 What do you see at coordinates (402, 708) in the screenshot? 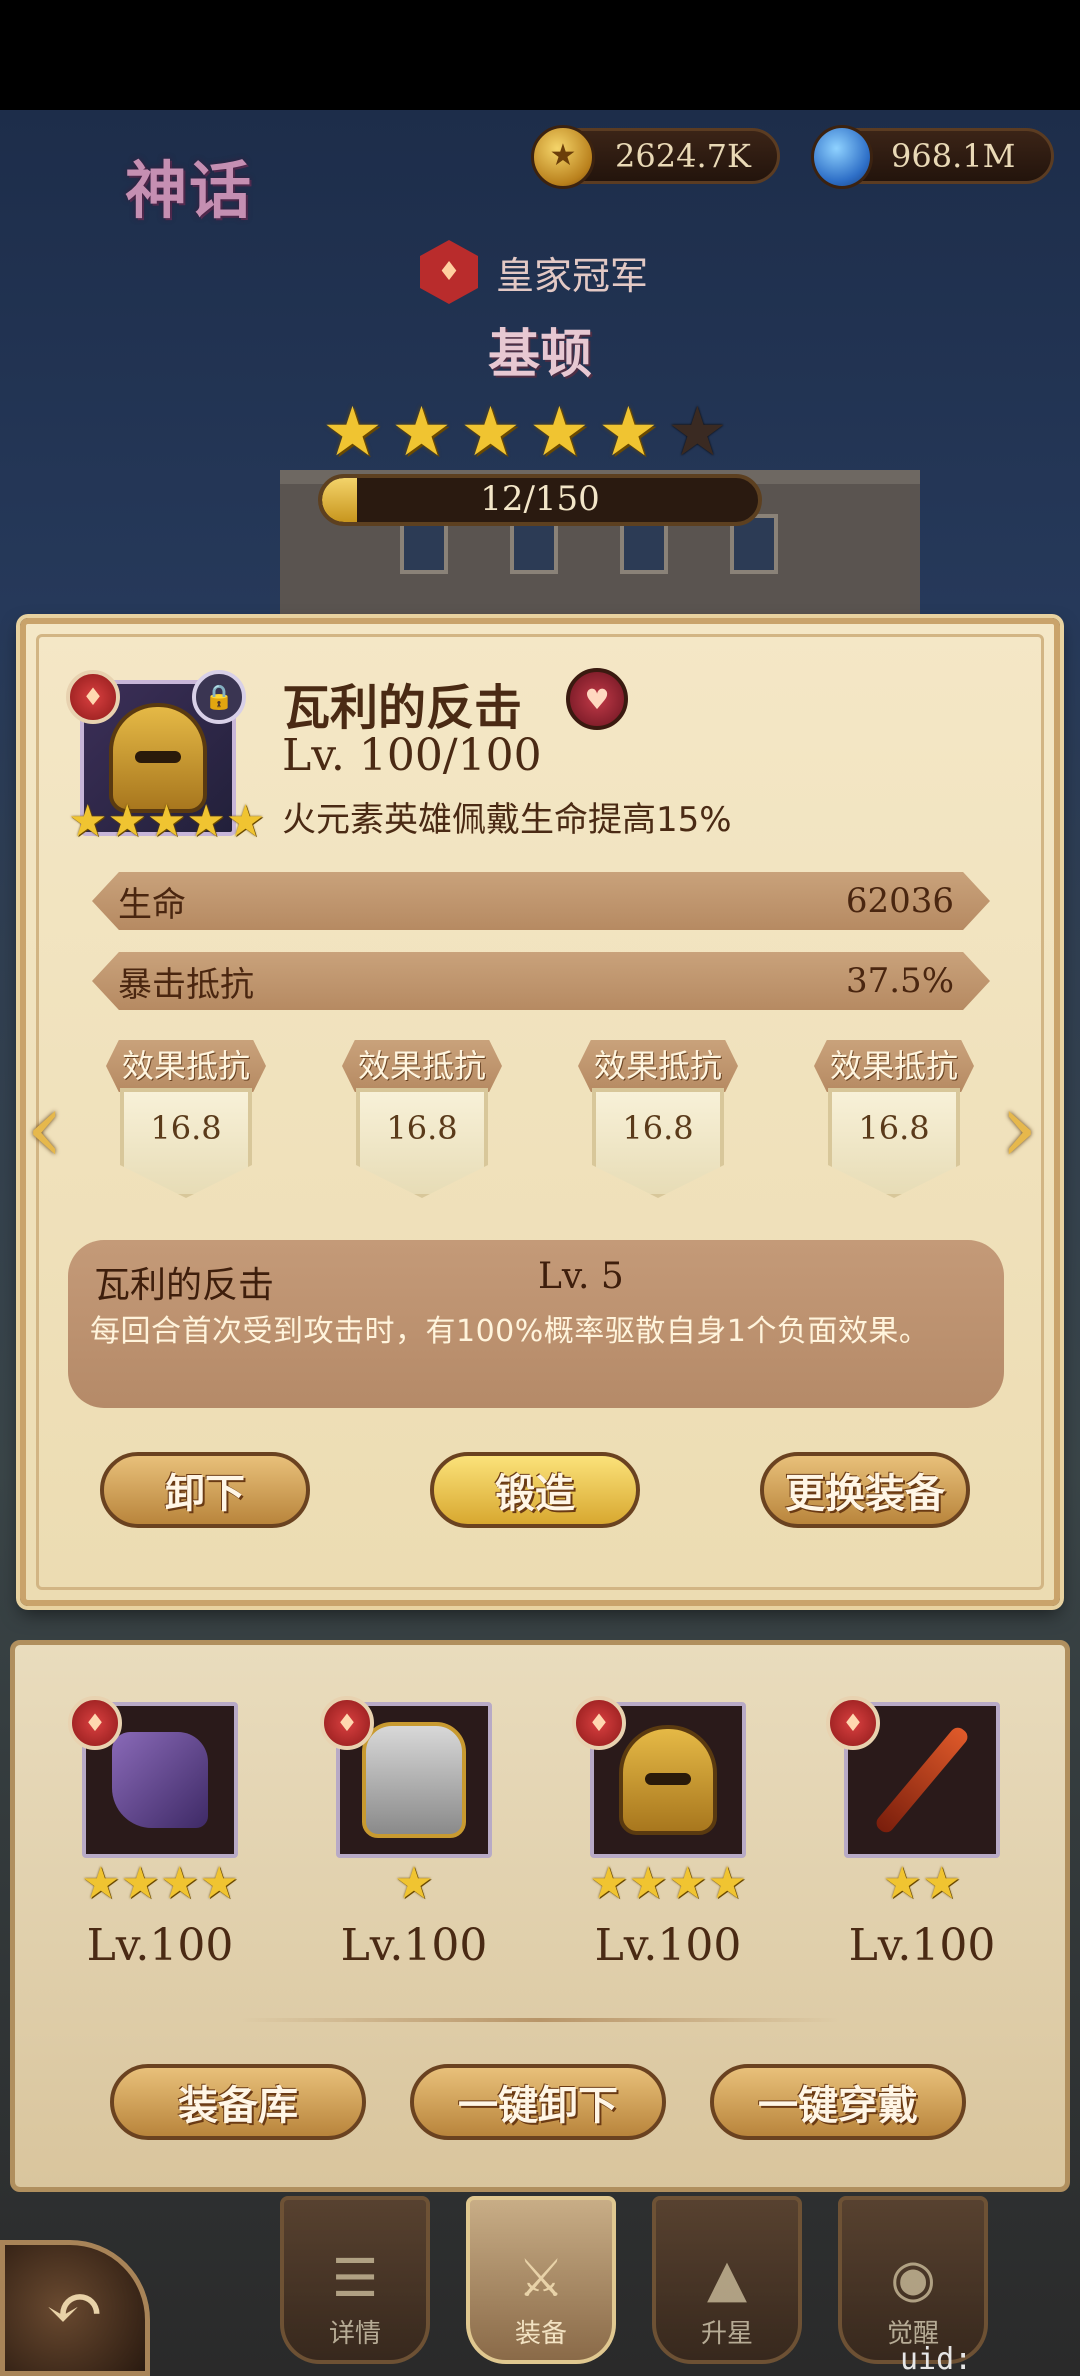
I see `equipment-name: 瓦利的反击` at bounding box center [402, 708].